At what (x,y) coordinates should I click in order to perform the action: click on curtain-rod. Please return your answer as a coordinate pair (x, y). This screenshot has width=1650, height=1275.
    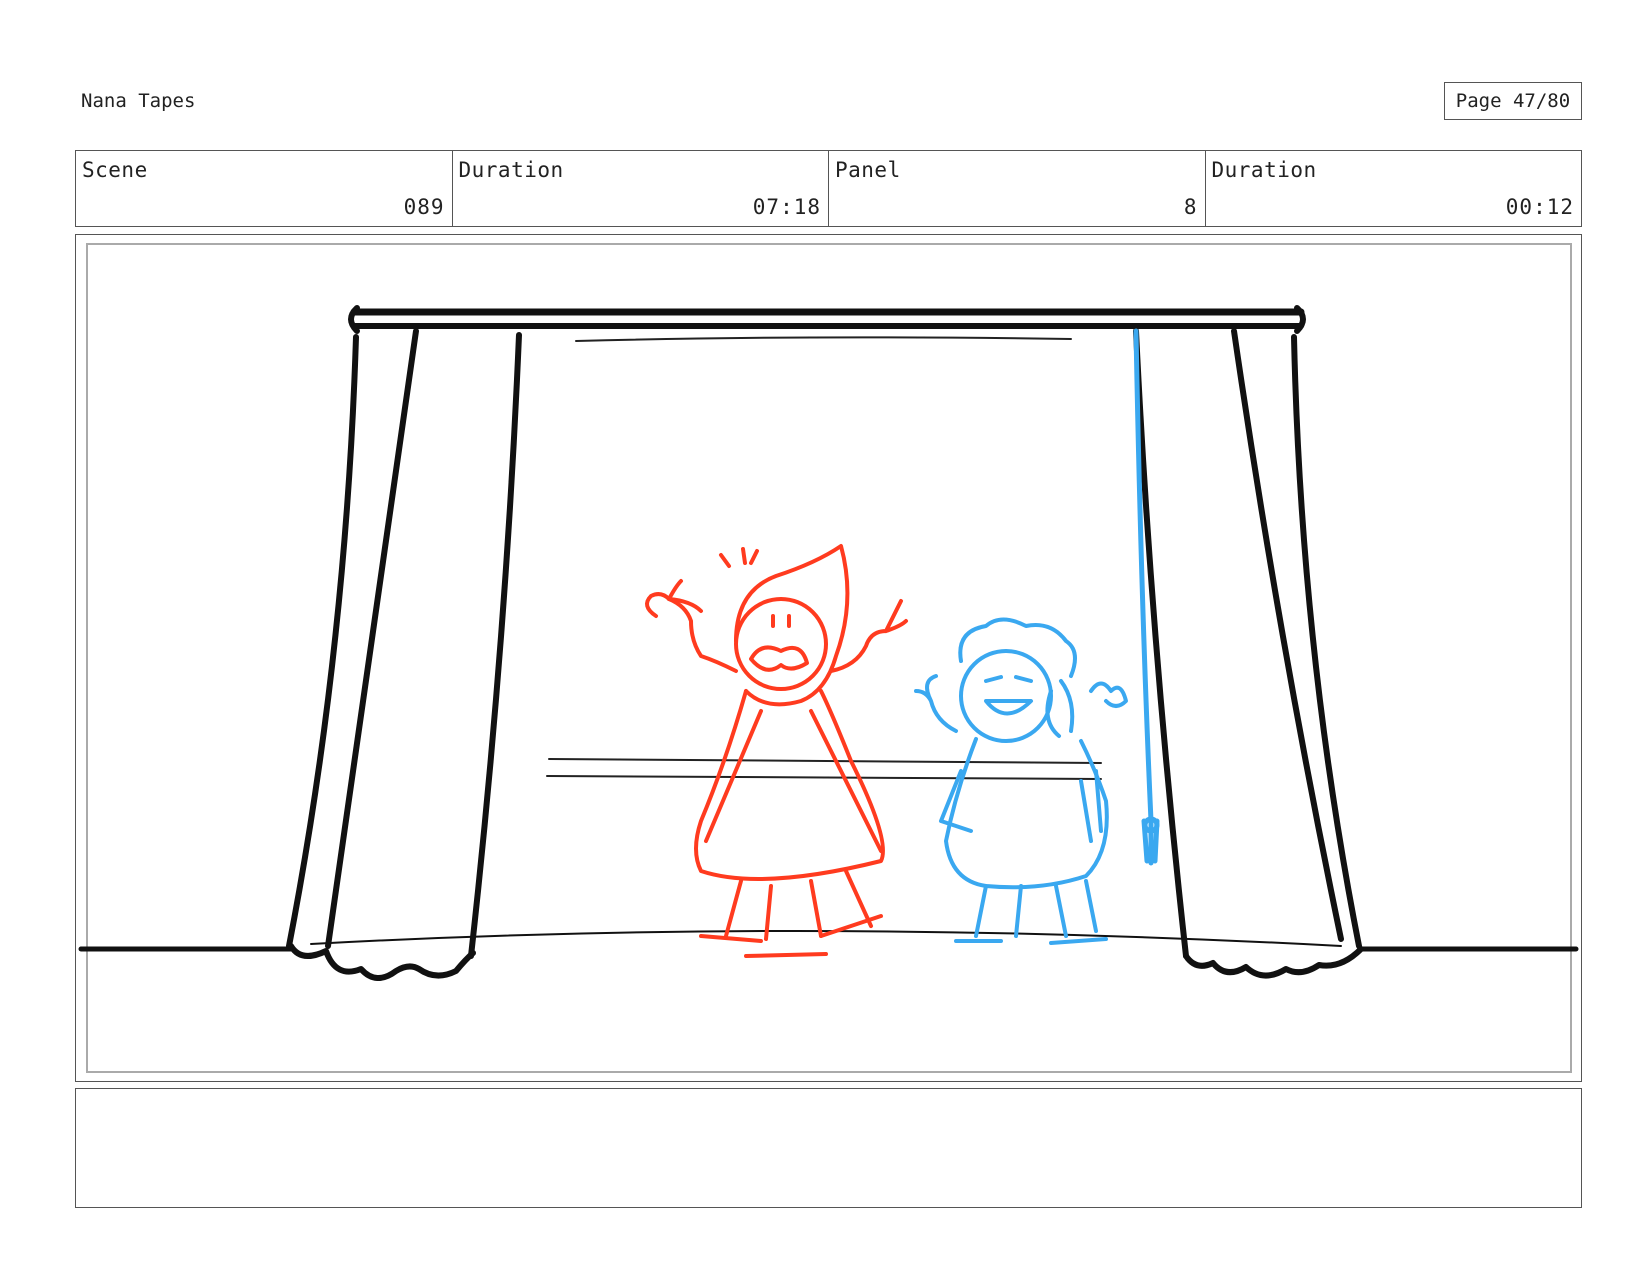
    Looking at the image, I should click on (827, 319).